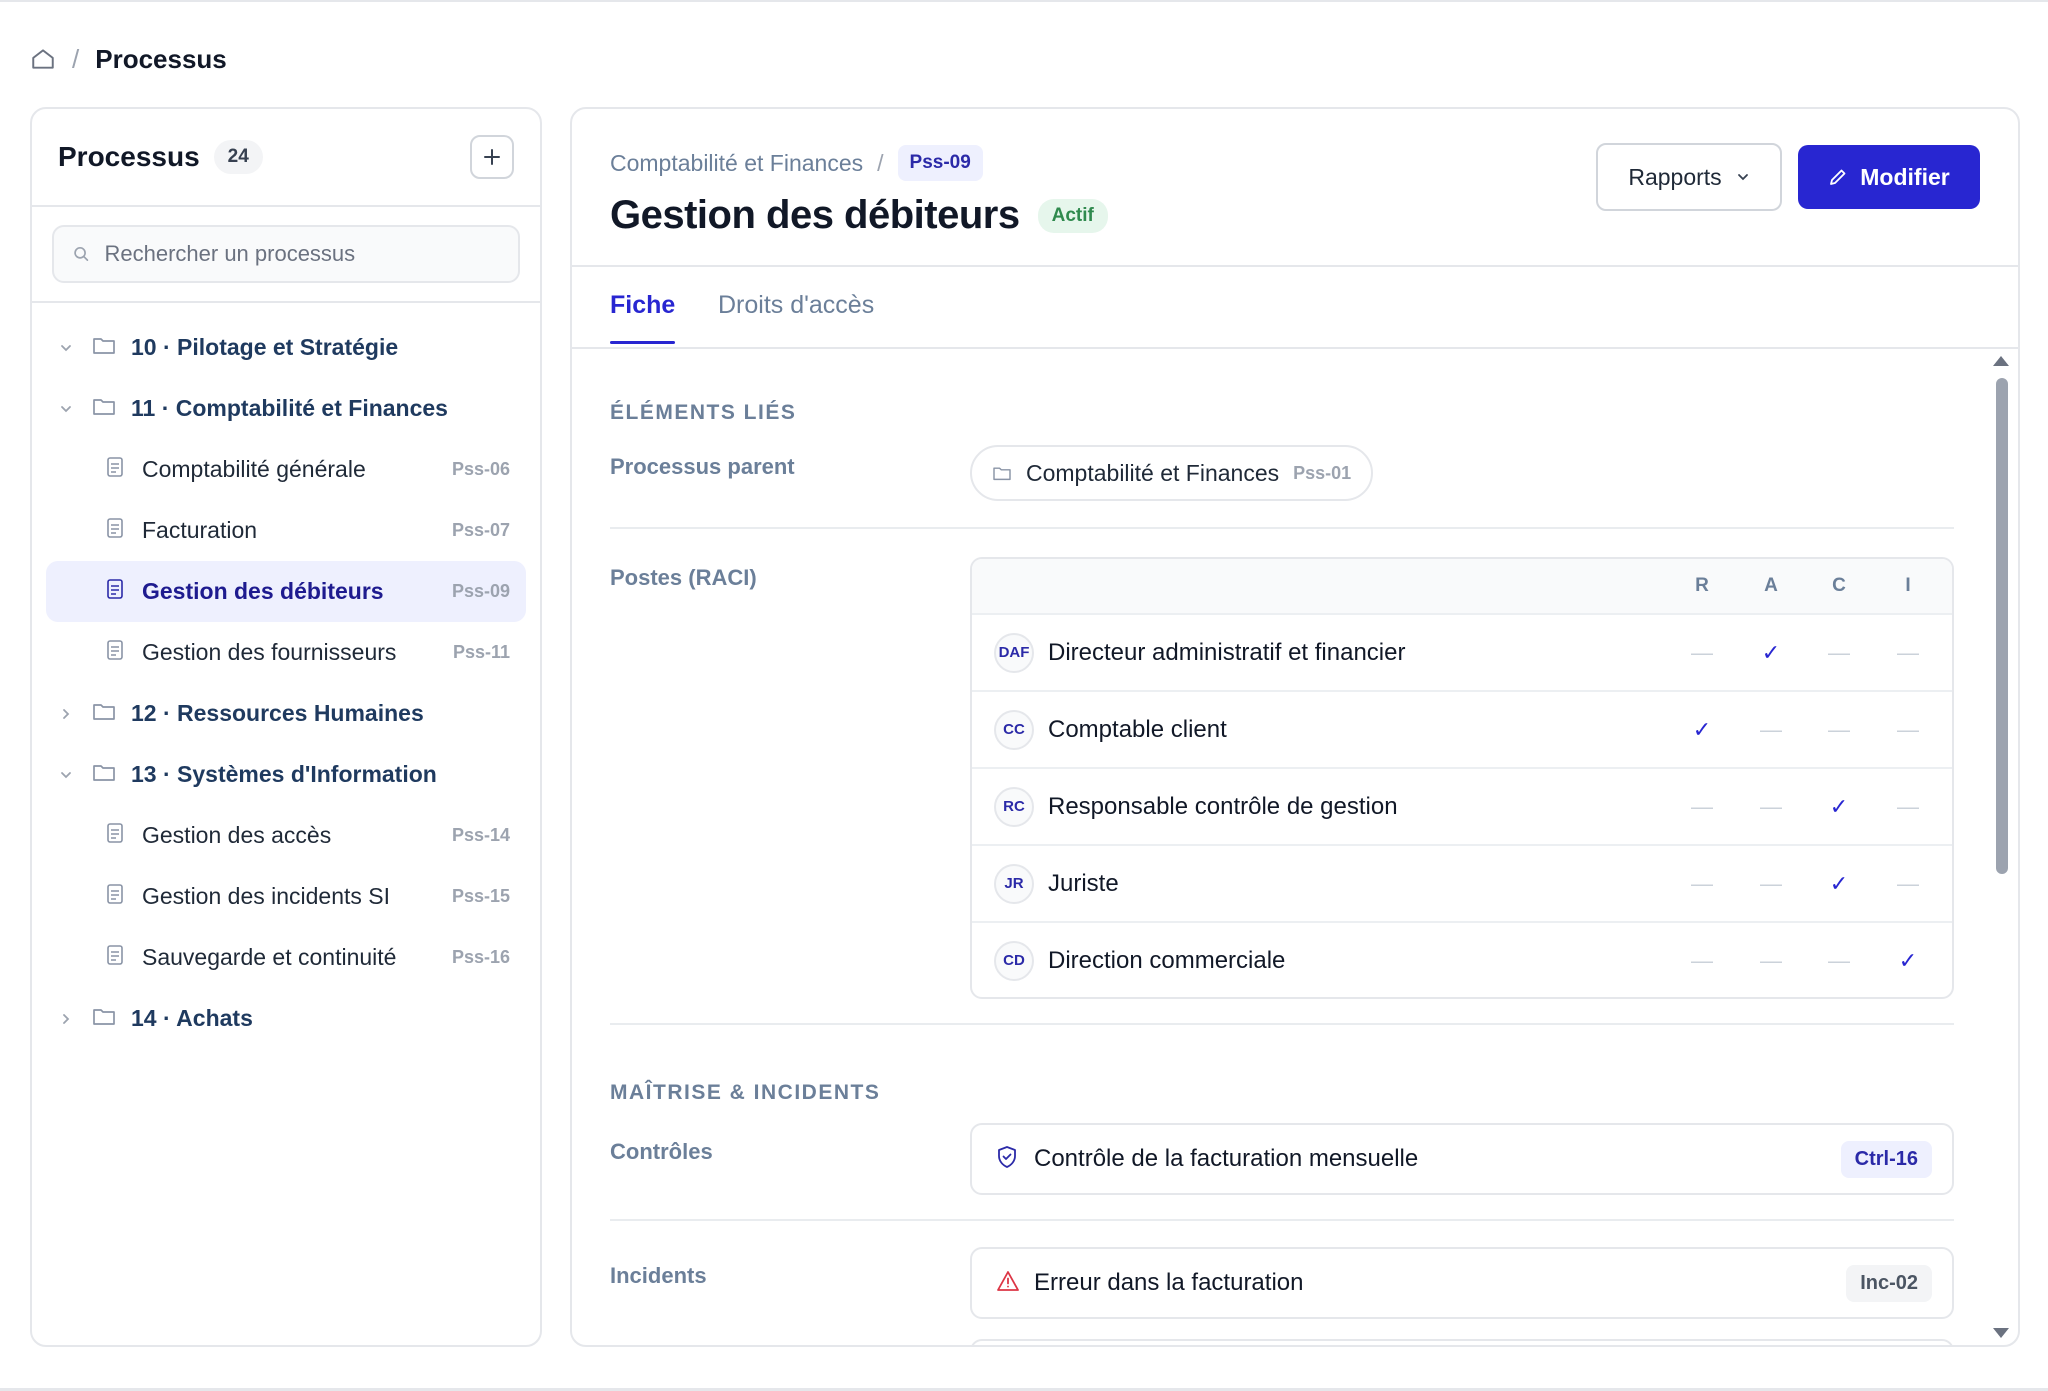 The width and height of the screenshot is (2048, 1391). Describe the element at coordinates (796, 305) in the screenshot. I see `tab-droits-acces: Droits d'accès` at that location.